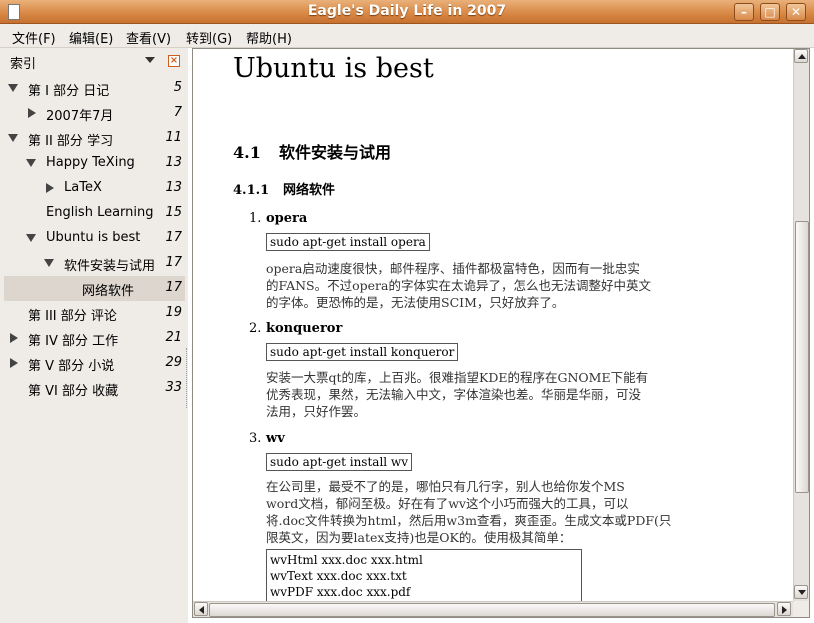  Describe the element at coordinates (346, 560) in the screenshot. I see `code-line: wvHtml xxx.doc xxx.html` at that location.